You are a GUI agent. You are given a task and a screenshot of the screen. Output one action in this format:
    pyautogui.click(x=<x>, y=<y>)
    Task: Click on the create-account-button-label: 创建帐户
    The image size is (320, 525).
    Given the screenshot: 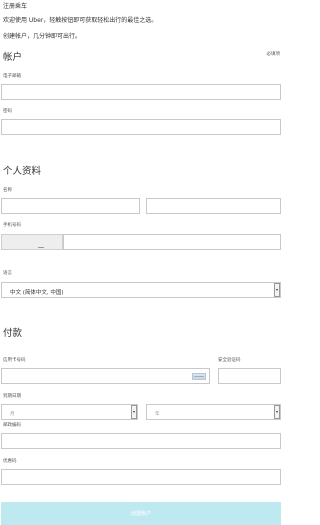 What is the action you would take?
    pyautogui.click(x=140, y=514)
    